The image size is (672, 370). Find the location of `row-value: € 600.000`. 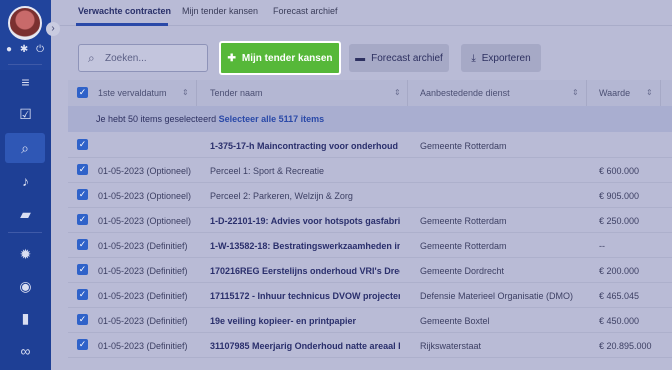

row-value: € 600.000 is located at coordinates (619, 171).